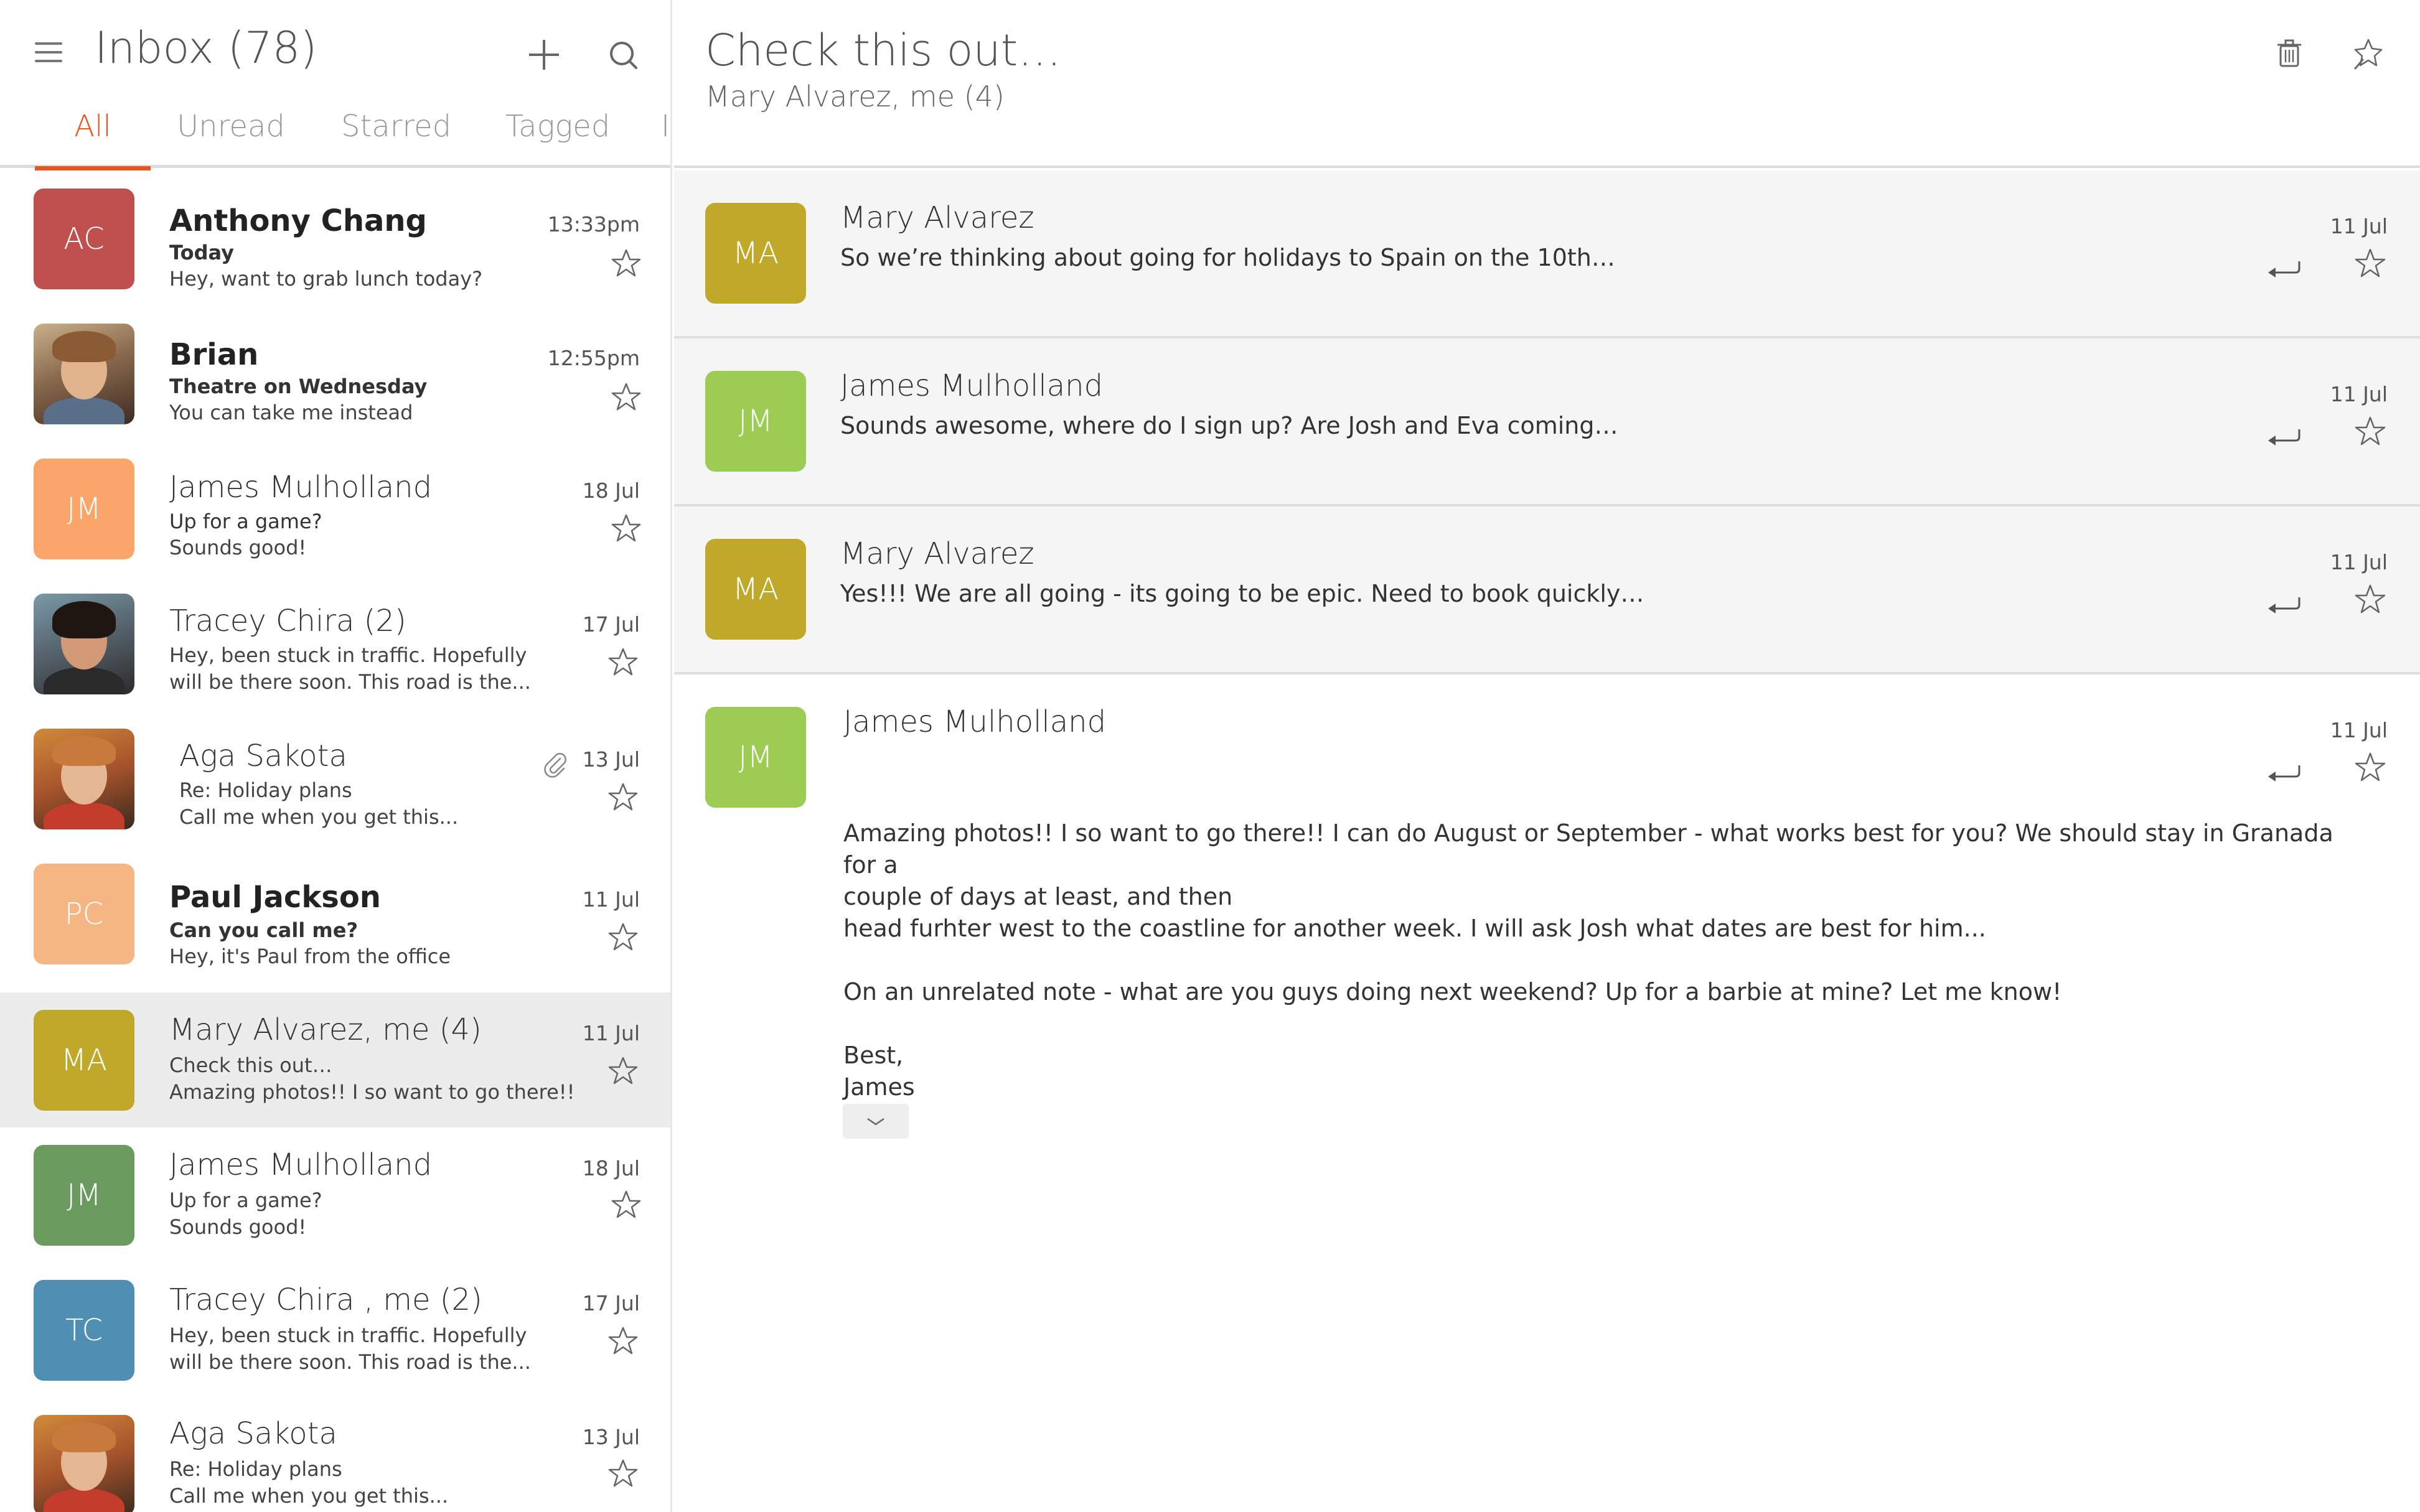 Image resolution: width=2420 pixels, height=1512 pixels. Describe the element at coordinates (975, 722) in the screenshot. I see `message-sender: James Mulholland` at that location.